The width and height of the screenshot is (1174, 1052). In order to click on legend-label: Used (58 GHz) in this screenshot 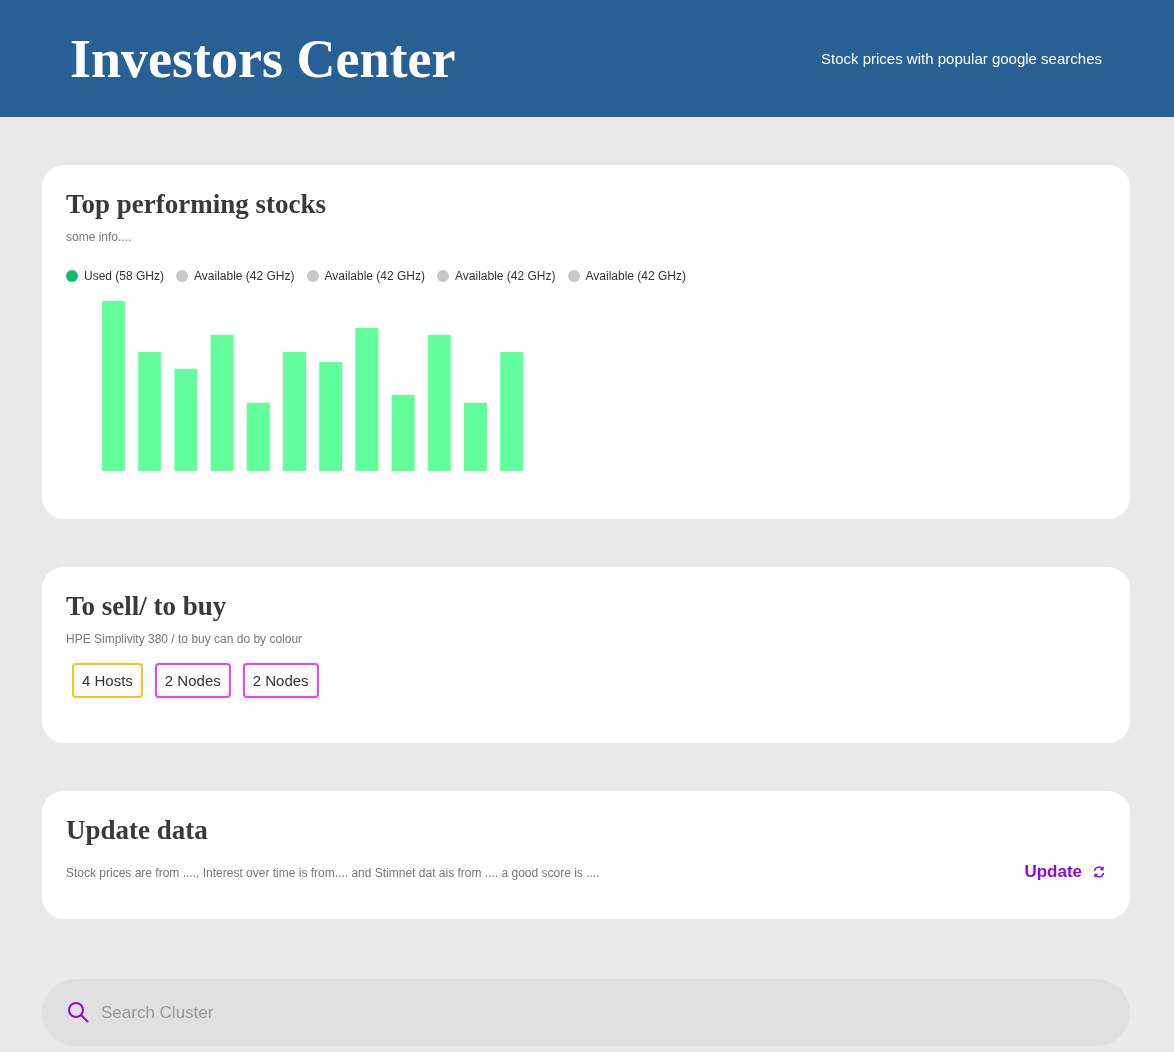, I will do `click(124, 276)`.